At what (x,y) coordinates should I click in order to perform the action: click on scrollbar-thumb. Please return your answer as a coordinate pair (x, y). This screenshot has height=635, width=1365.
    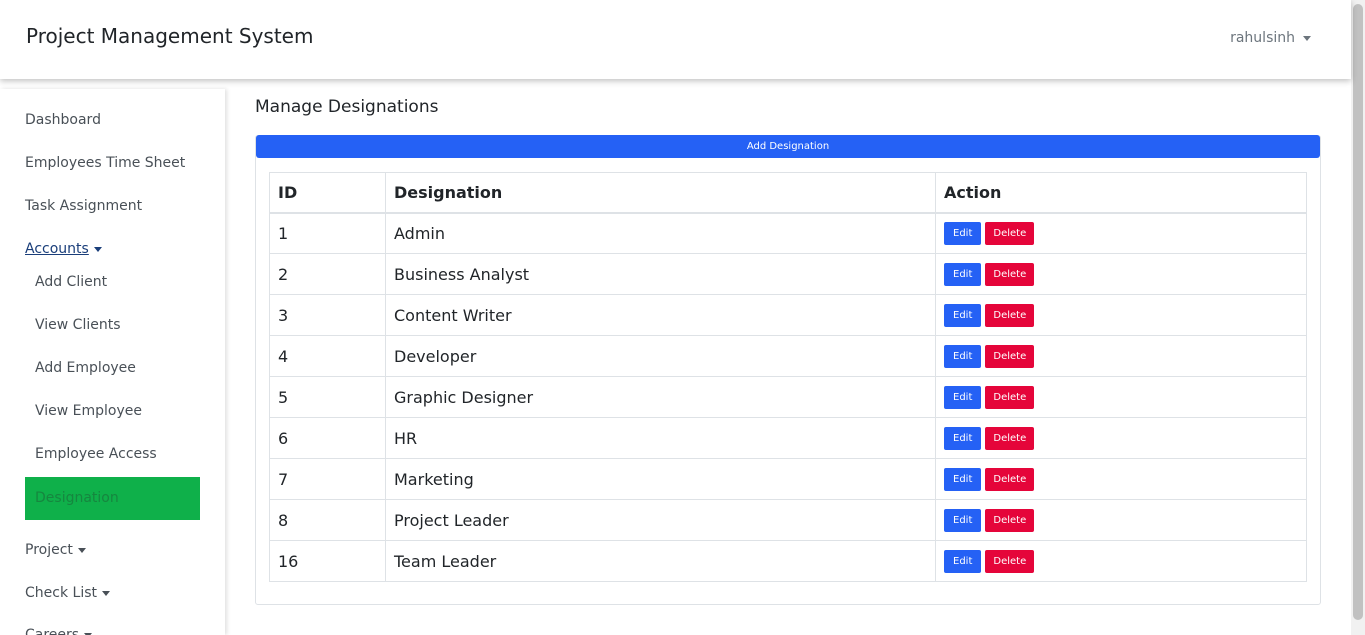
    Looking at the image, I should click on (1358, 312).